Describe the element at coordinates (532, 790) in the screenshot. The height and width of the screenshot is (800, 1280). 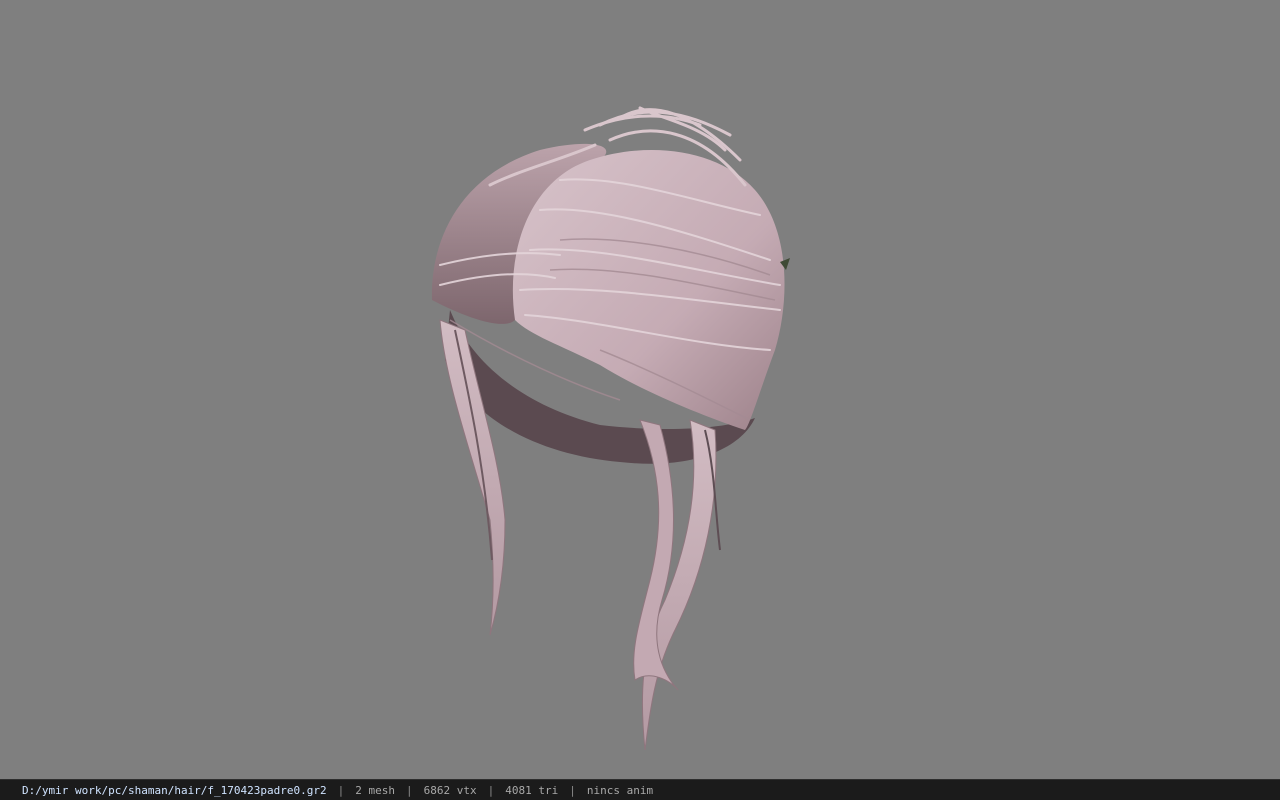
I see `triangle-count-label: 4081 tri` at that location.